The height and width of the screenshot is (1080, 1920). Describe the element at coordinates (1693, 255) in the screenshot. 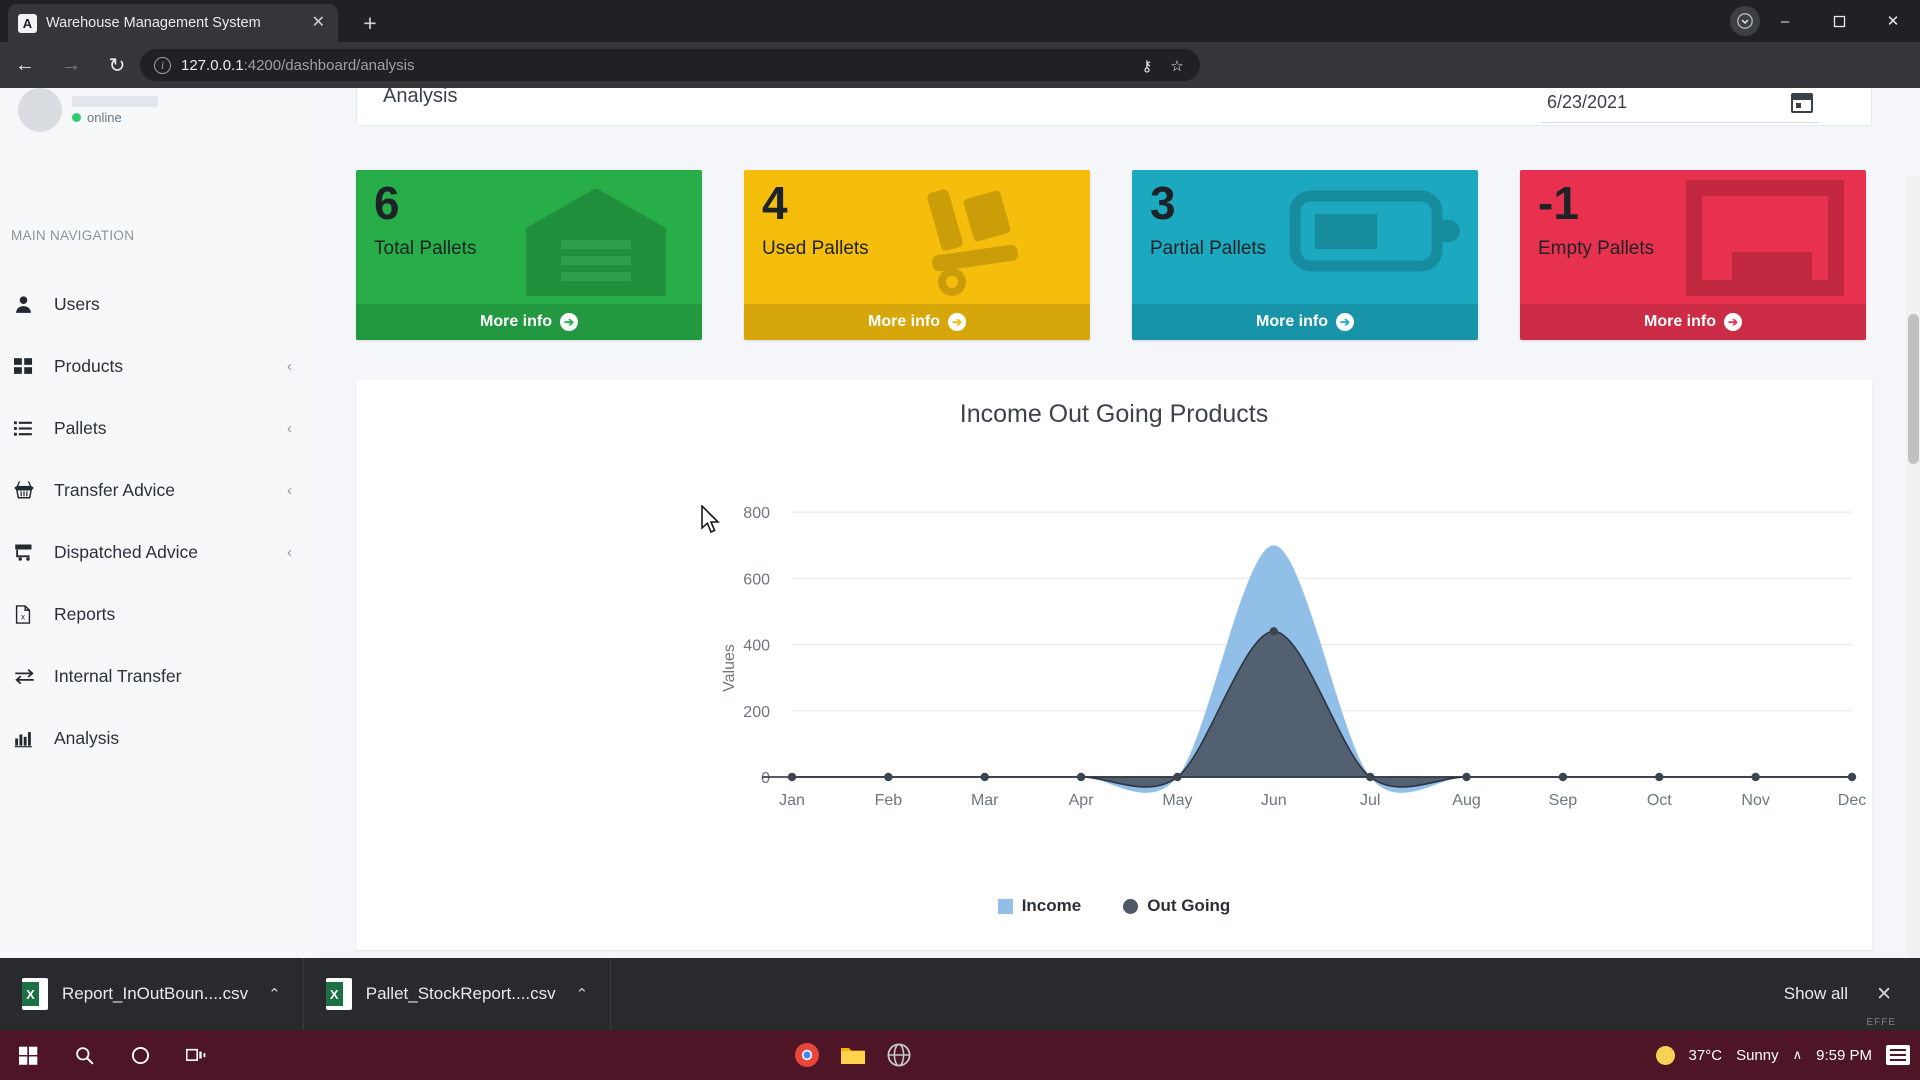

I see `stat-card-empty-pallets: -1 Empty Pallets More info ➔` at that location.